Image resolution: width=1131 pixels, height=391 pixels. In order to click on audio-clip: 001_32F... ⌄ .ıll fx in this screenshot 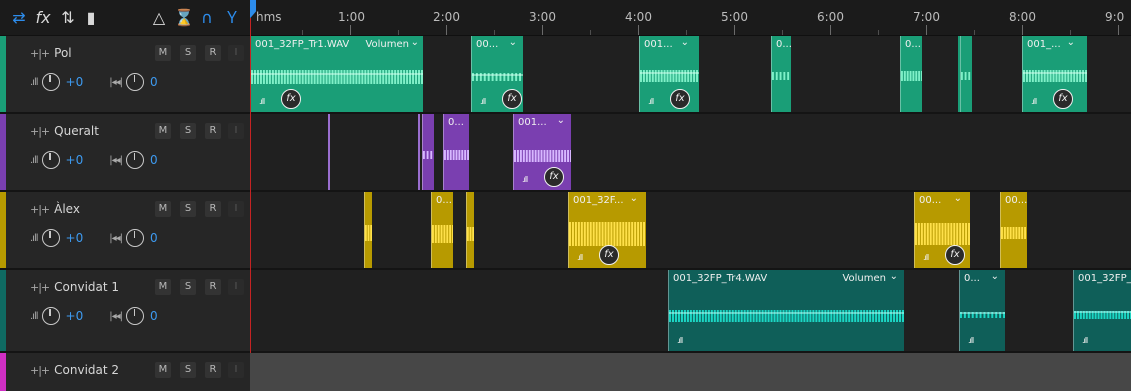, I will do `click(607, 230)`.